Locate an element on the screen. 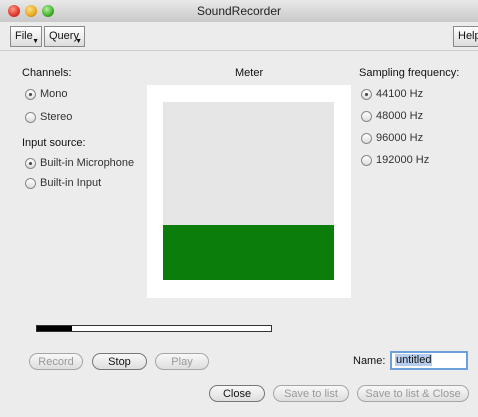 The width and height of the screenshot is (478, 417). radio-label: 48000 Hz is located at coordinates (400, 116).